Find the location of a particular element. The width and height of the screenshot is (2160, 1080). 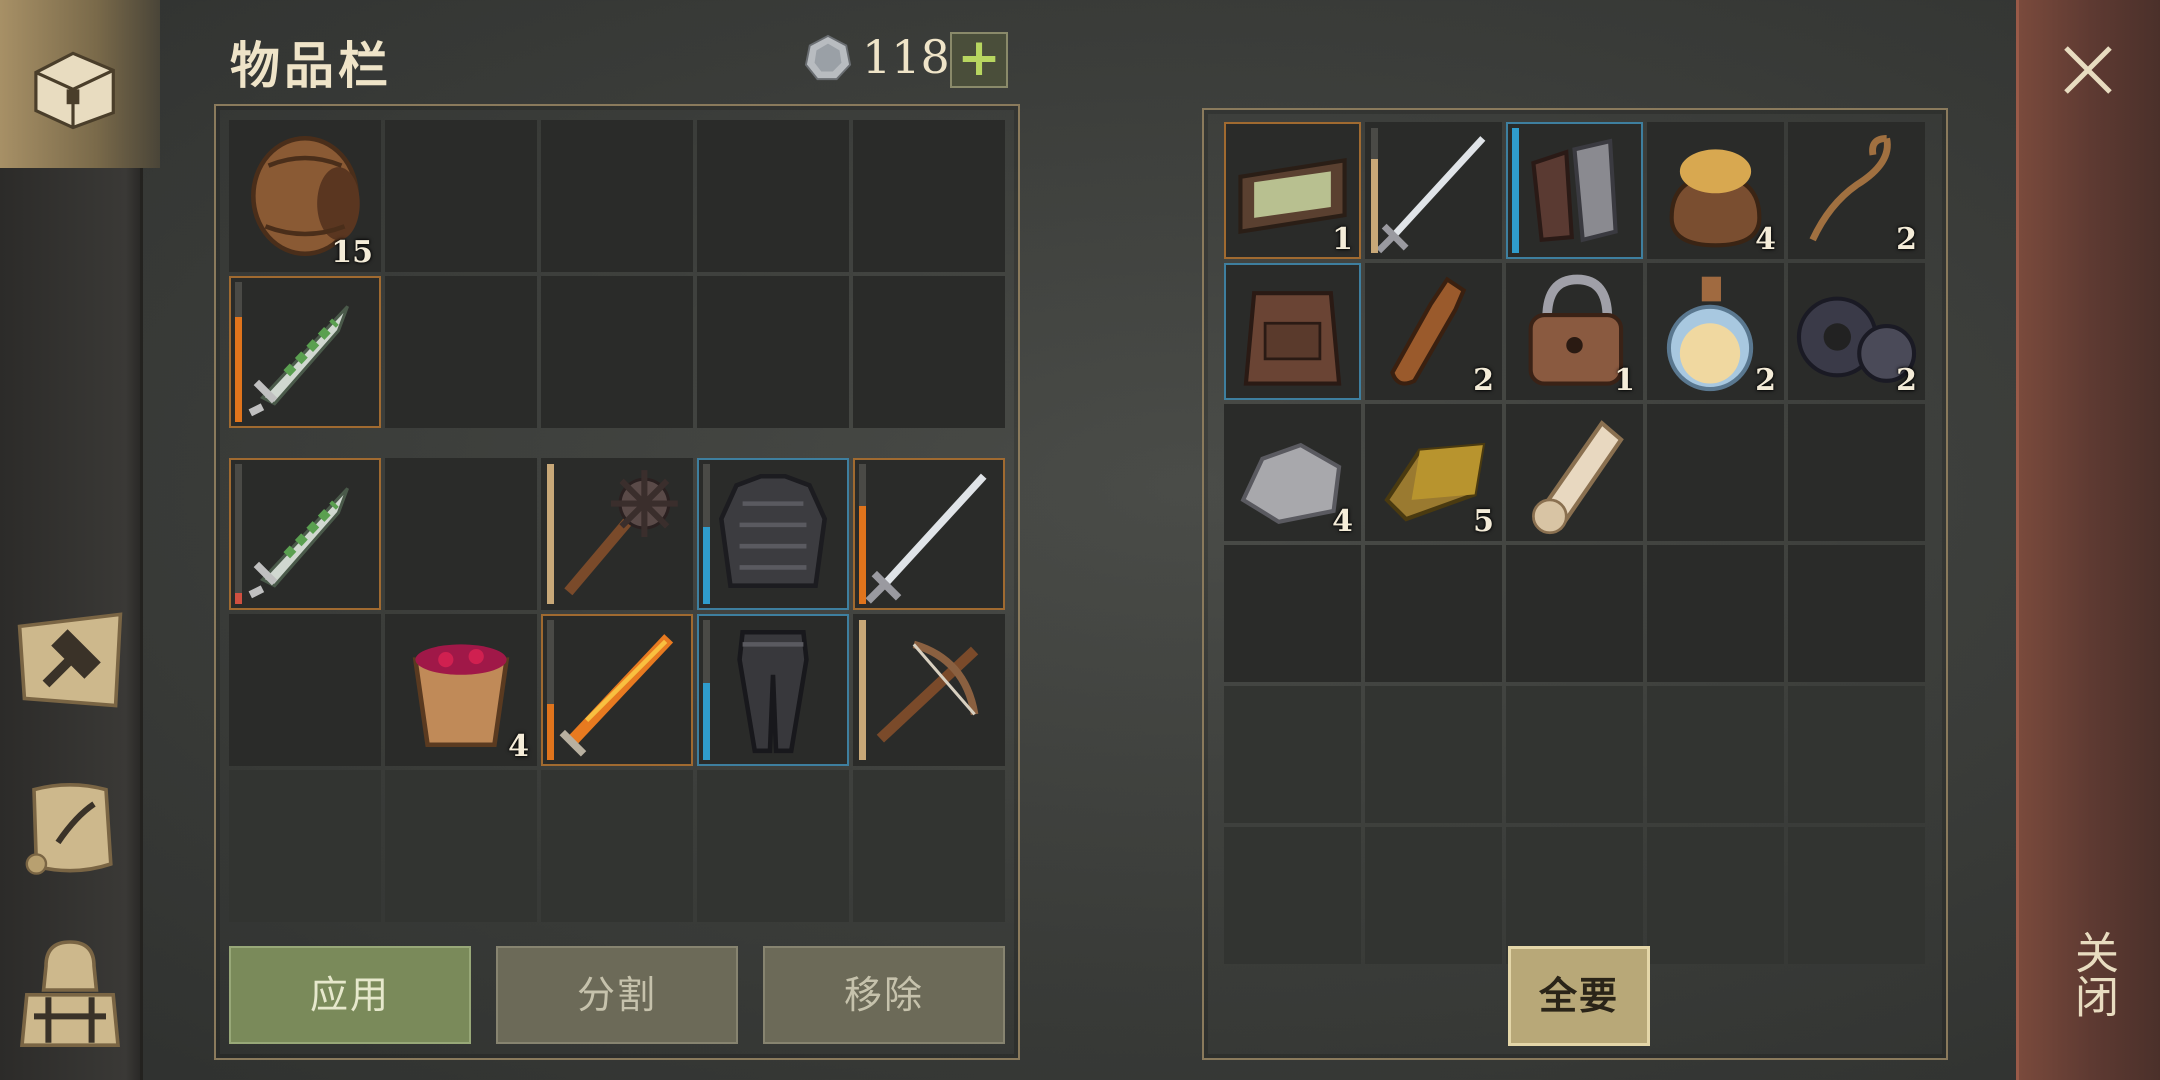

character-backpack-icon is located at coordinates (70, 993).